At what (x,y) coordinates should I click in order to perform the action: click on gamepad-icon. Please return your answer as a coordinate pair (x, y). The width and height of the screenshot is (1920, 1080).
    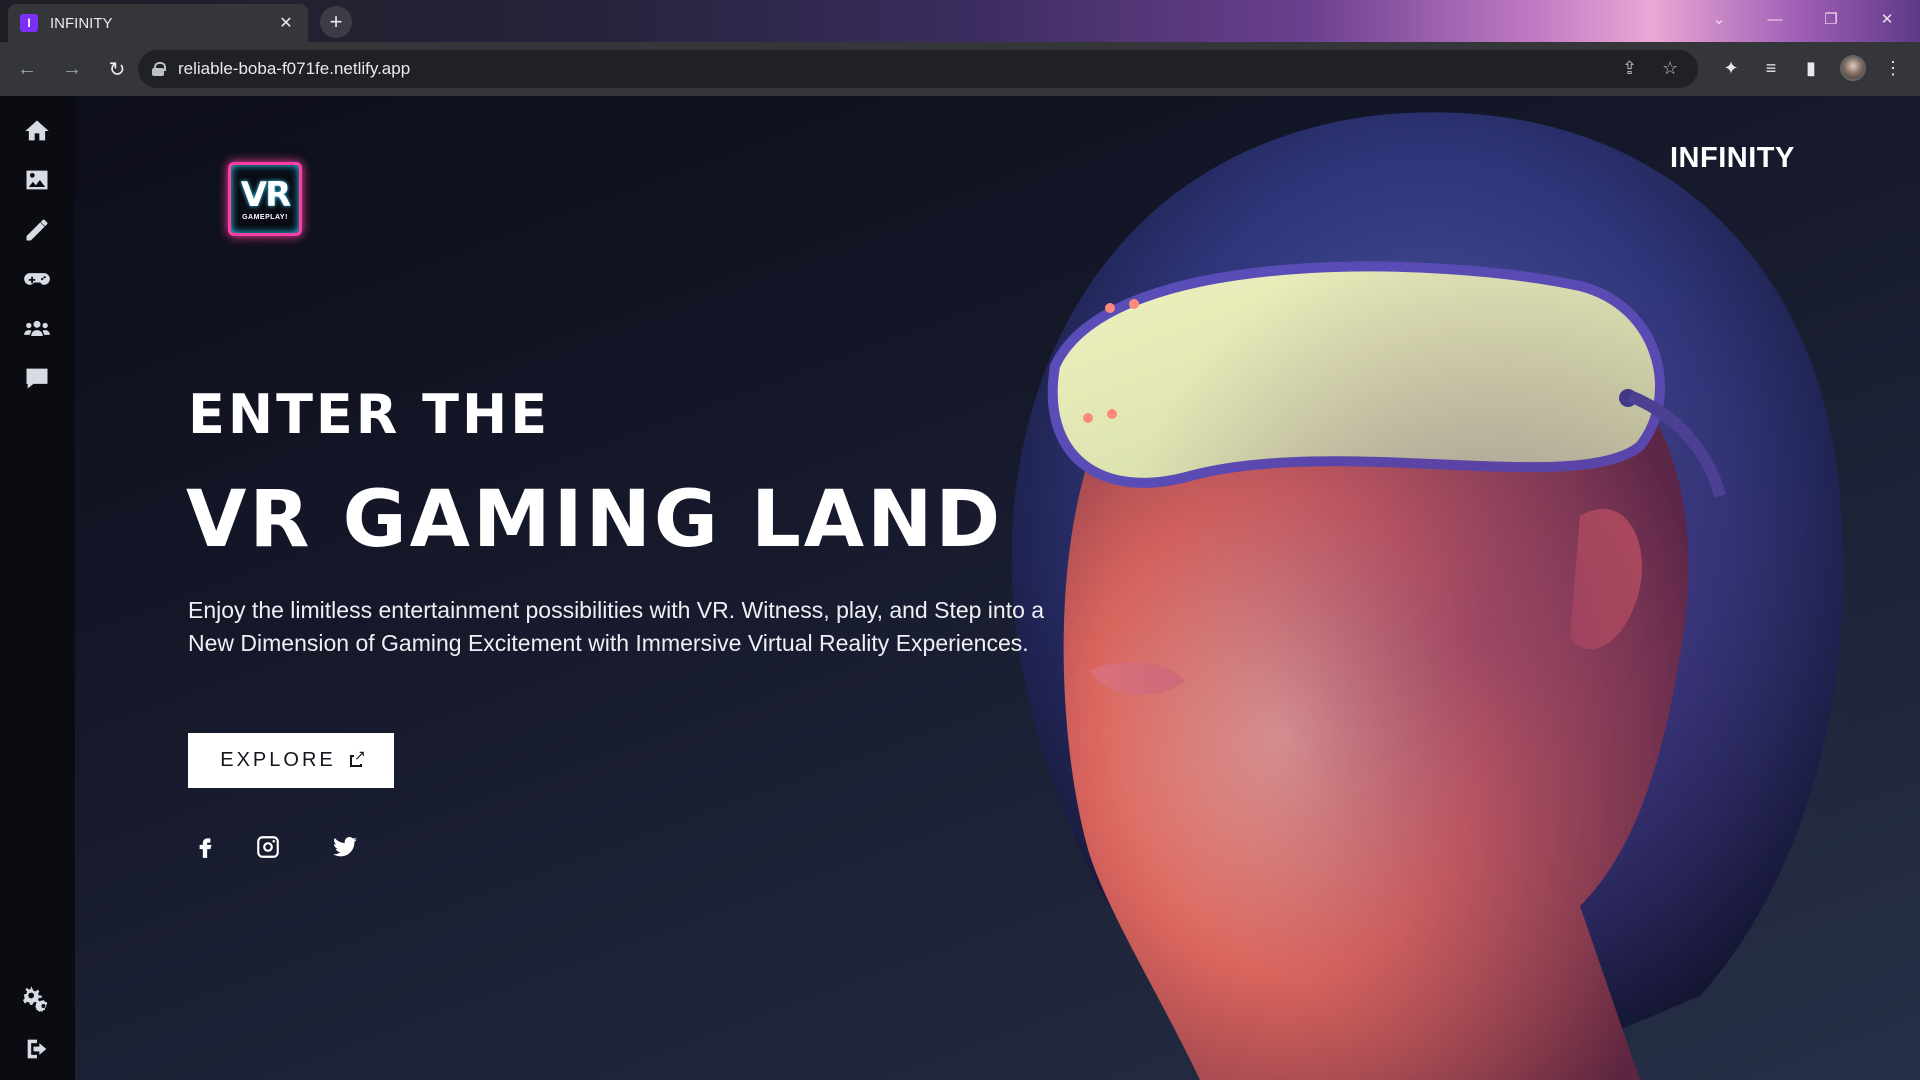
    Looking at the image, I should click on (37, 279).